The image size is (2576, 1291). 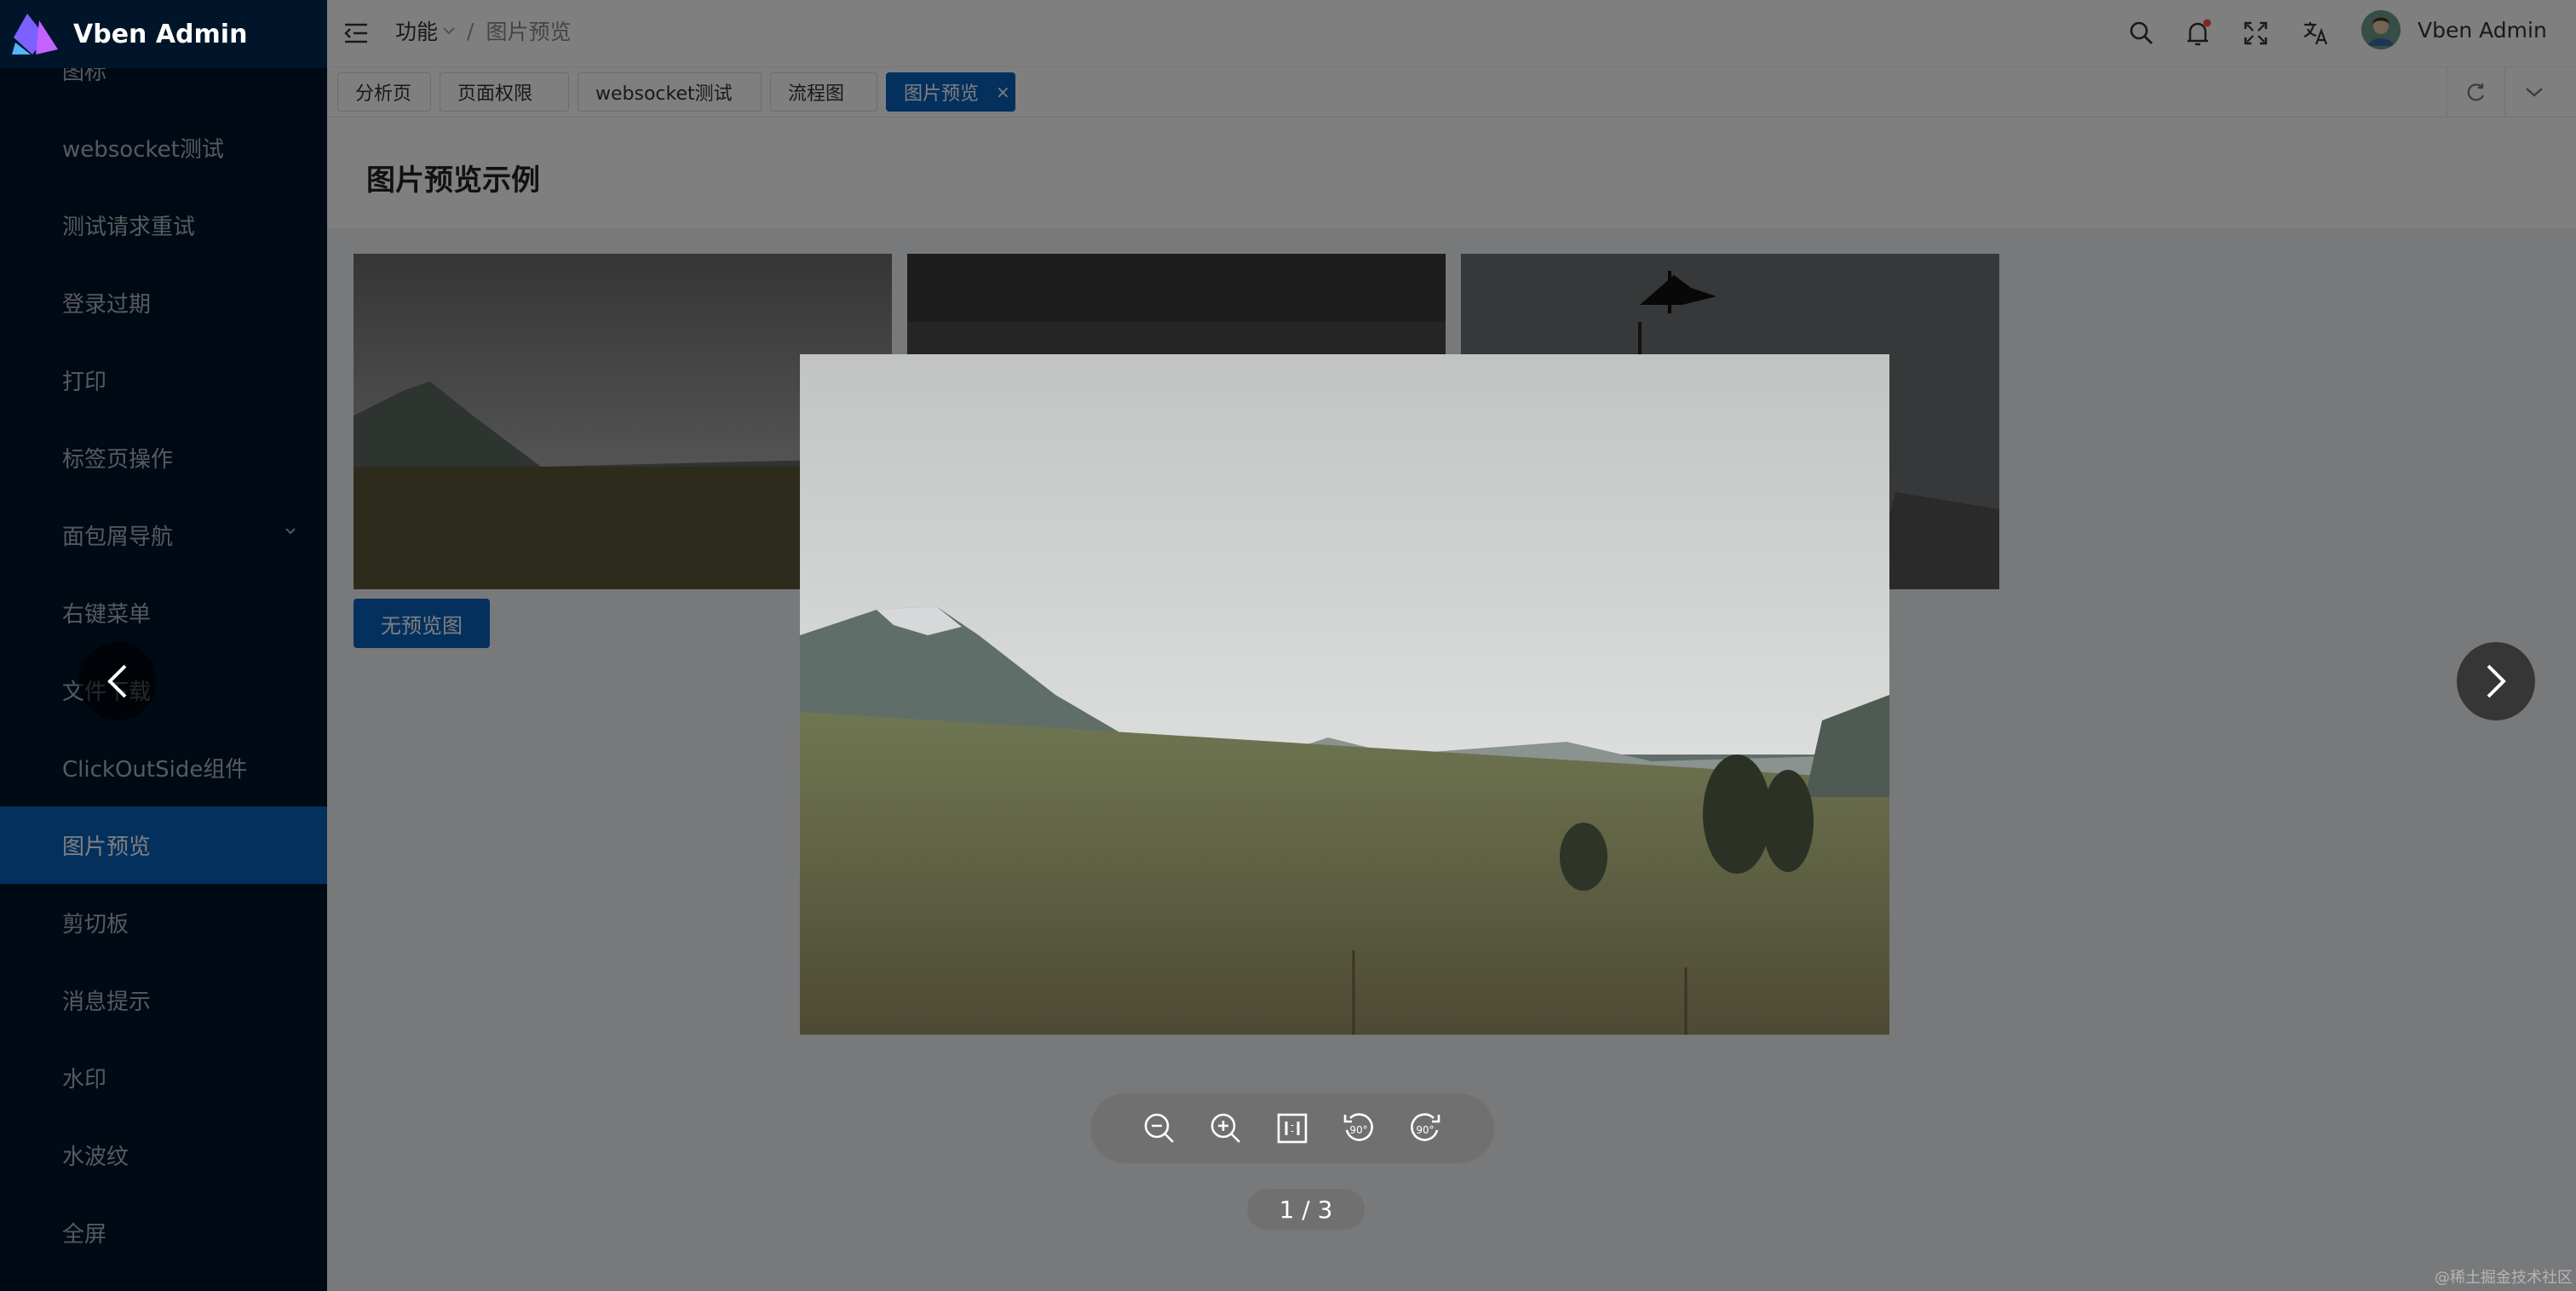 I want to click on chevron-left-icon, so click(x=117, y=681).